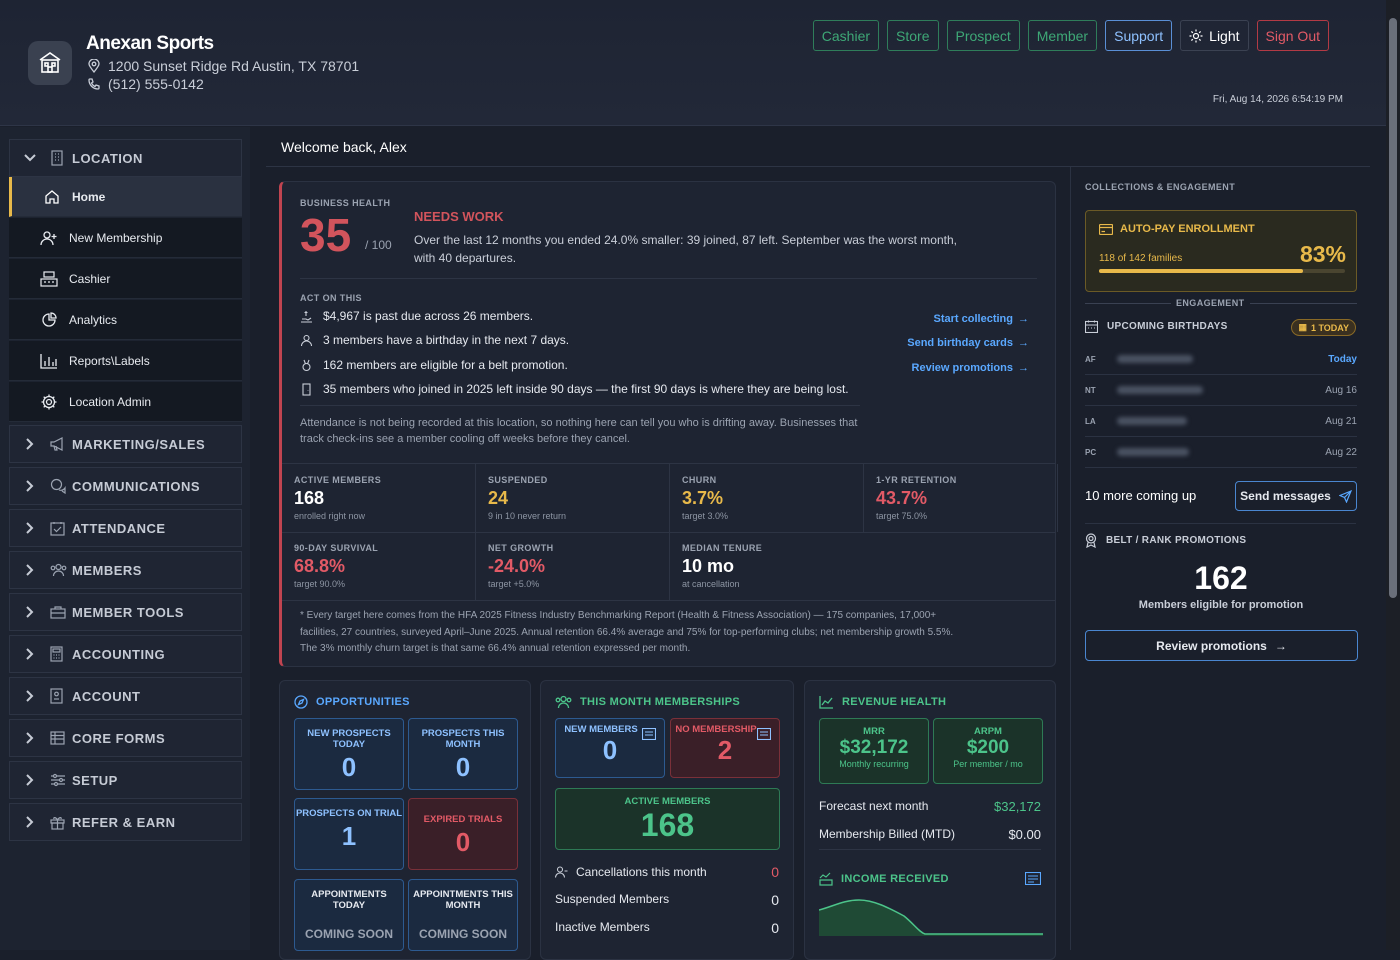 Image resolution: width=1400 pixels, height=960 pixels. I want to click on sign-out-button: Sign Out, so click(1292, 35).